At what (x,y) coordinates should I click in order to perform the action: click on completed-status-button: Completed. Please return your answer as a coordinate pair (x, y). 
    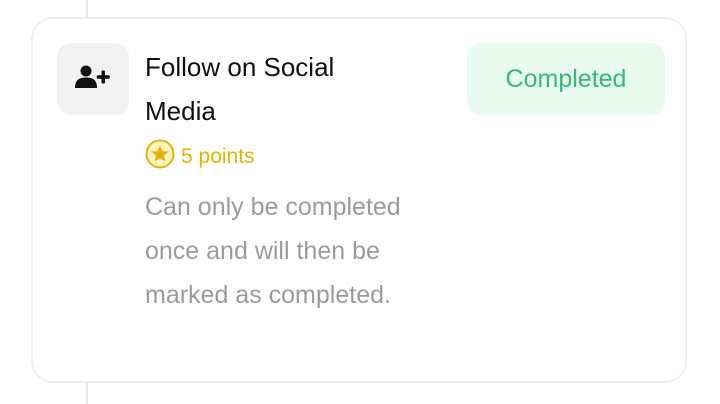
    Looking at the image, I should click on (566, 79).